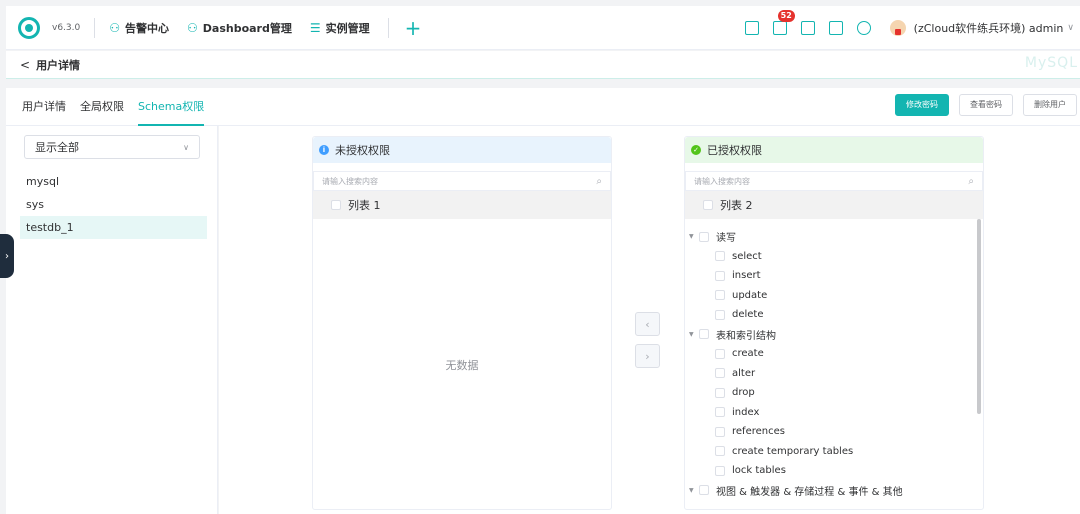  What do you see at coordinates (835, 27) in the screenshot?
I see `monitor-icon` at bounding box center [835, 27].